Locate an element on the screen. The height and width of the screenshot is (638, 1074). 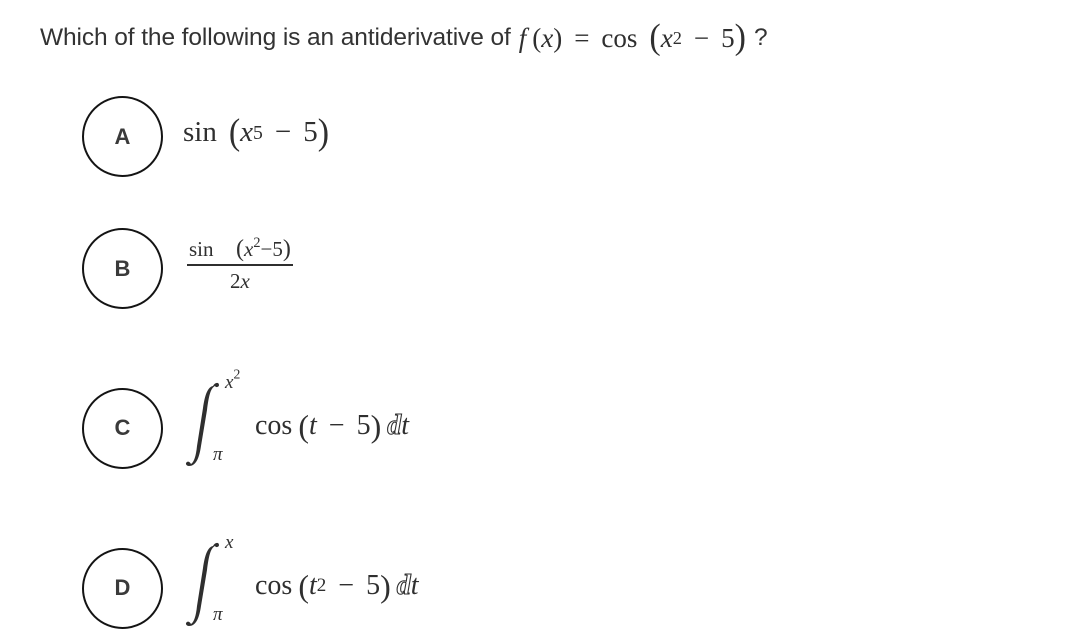
option-b-denominator: 2x is located at coordinates (240, 281).